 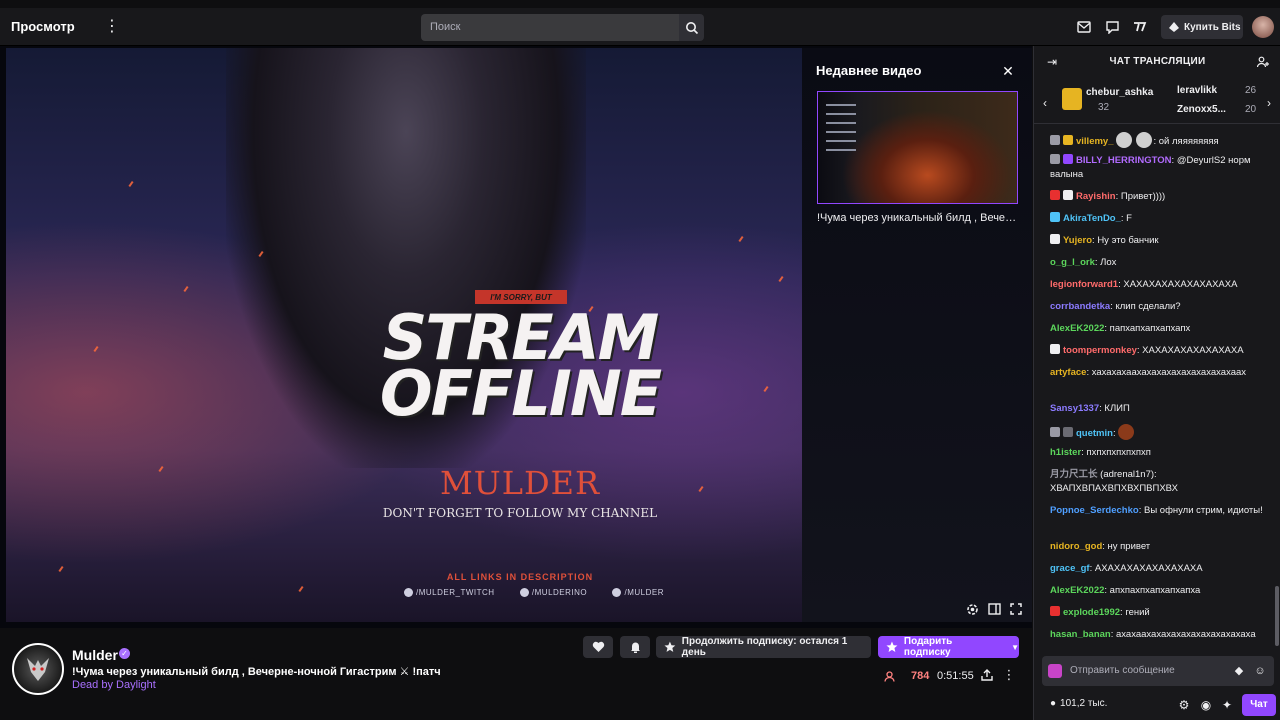 What do you see at coordinates (1009, 674) in the screenshot?
I see `more-options-icon: ⋮` at bounding box center [1009, 674].